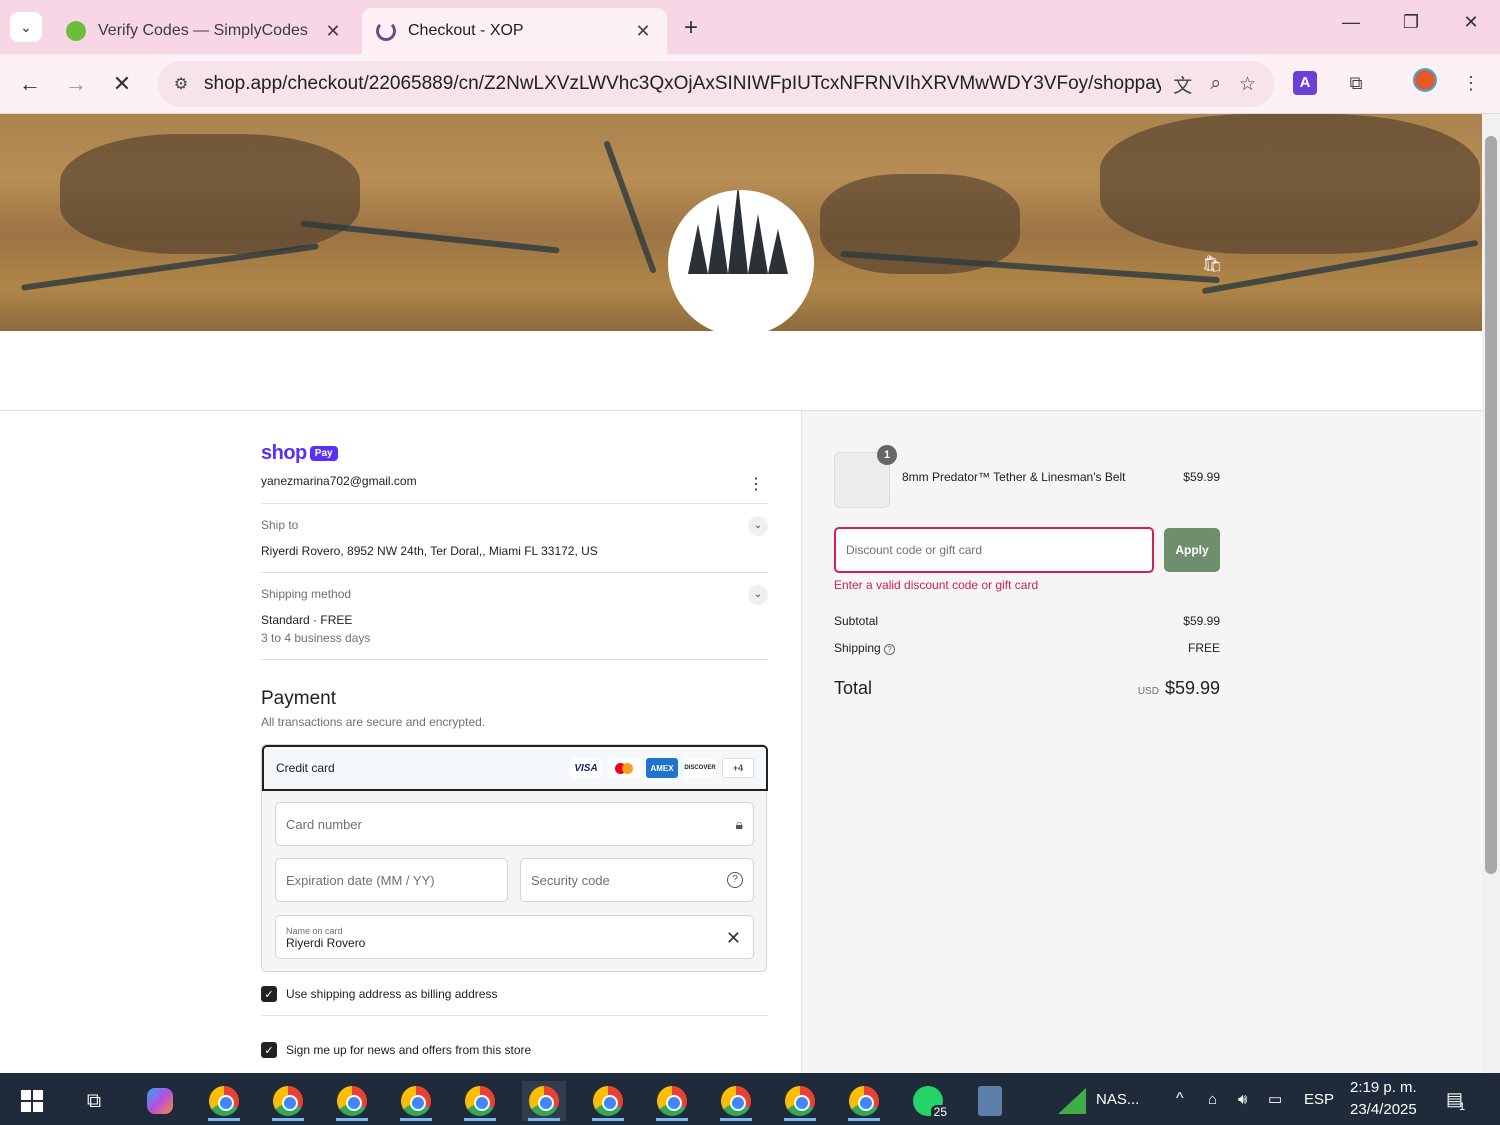  What do you see at coordinates (298, 698) in the screenshot?
I see `payment-title: Payment` at bounding box center [298, 698].